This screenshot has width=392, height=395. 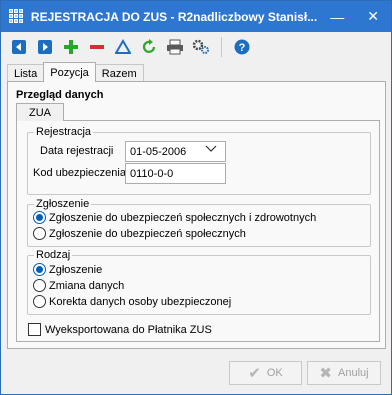 What do you see at coordinates (337, 16) in the screenshot?
I see `minimize-button: —` at bounding box center [337, 16].